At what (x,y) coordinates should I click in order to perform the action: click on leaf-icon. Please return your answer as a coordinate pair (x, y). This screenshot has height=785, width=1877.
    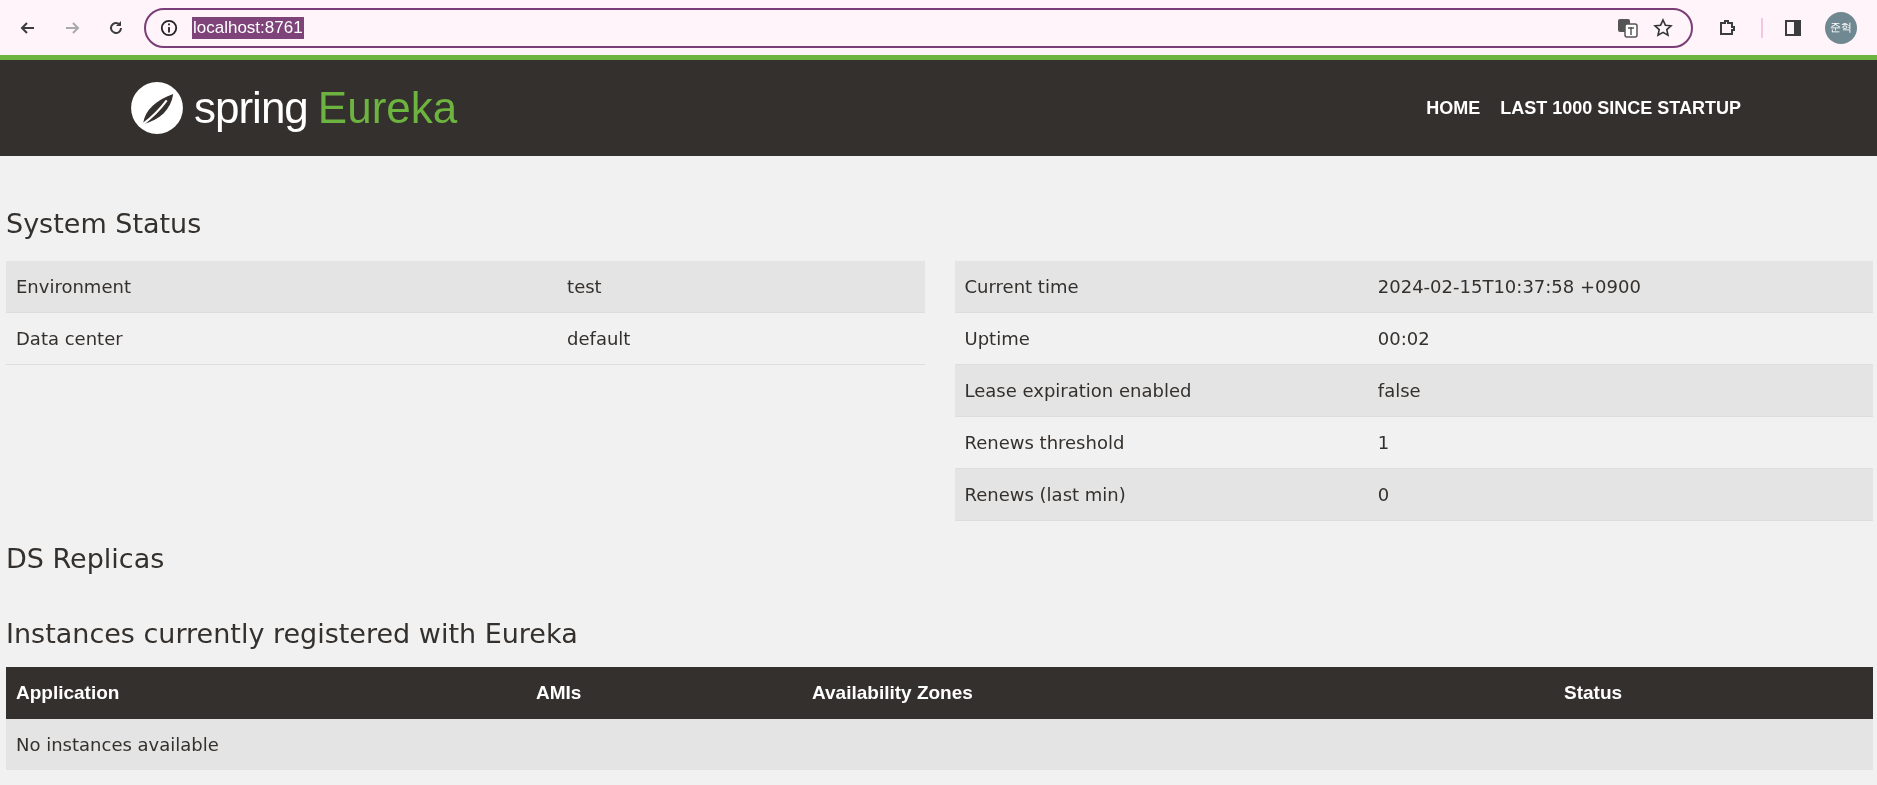
    Looking at the image, I should click on (157, 108).